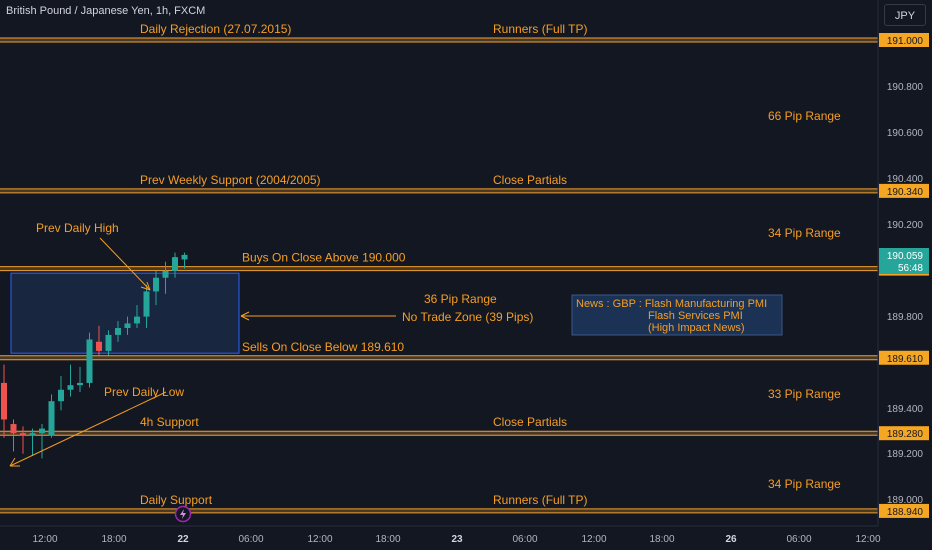 The image size is (932, 550). I want to click on prev-daily-low-label: Prev Daily Low, so click(144, 392).